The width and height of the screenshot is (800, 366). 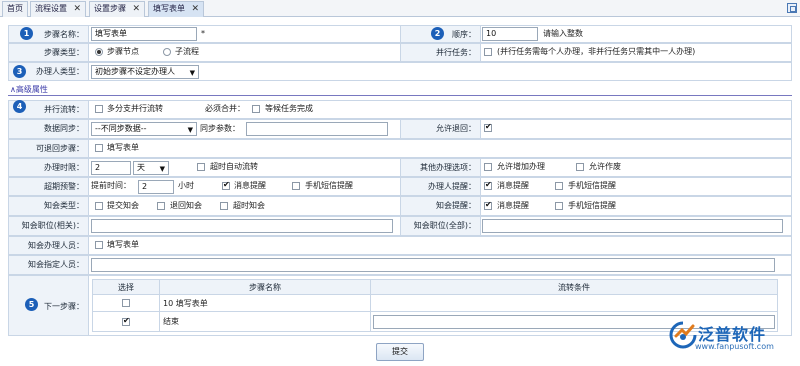 What do you see at coordinates (48, 148) in the screenshot?
I see `returnable-steps-label: 可退回步骤：` at bounding box center [48, 148].